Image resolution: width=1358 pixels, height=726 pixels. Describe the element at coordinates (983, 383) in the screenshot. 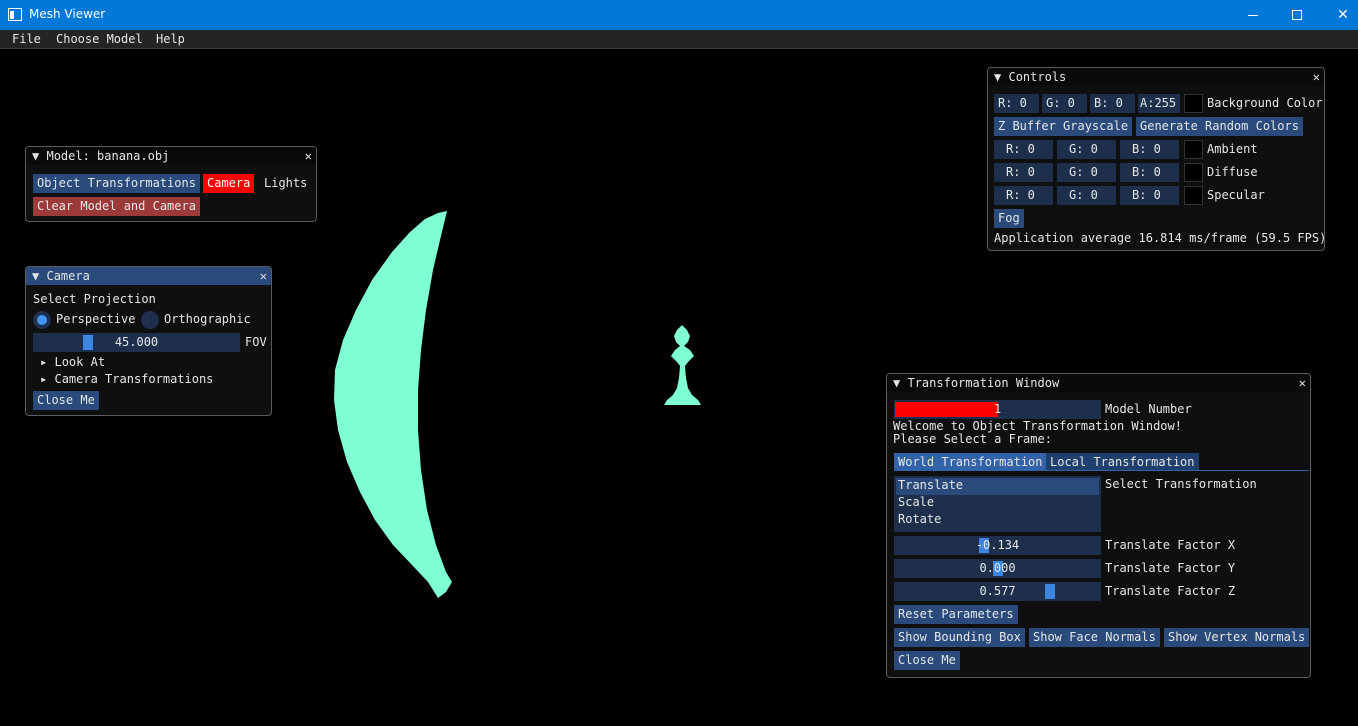

I see `transformation-window-title: Transformation Window` at that location.